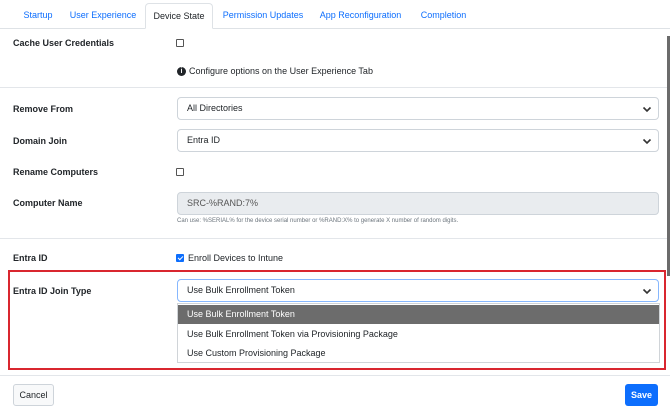 The height and width of the screenshot is (419, 670). What do you see at coordinates (418, 140) in the screenshot?
I see `domain-join-select: Entra ID` at bounding box center [418, 140].